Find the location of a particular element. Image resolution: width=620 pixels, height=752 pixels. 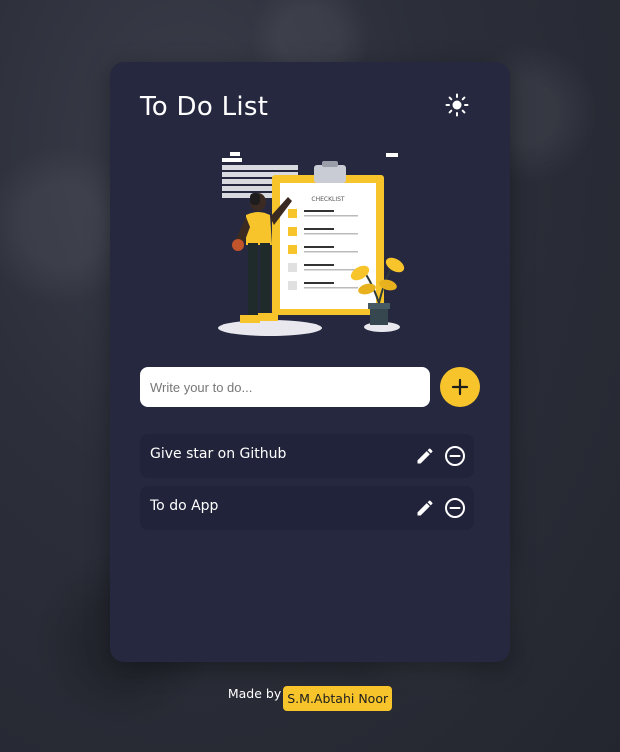

plus-icon is located at coordinates (460, 387).